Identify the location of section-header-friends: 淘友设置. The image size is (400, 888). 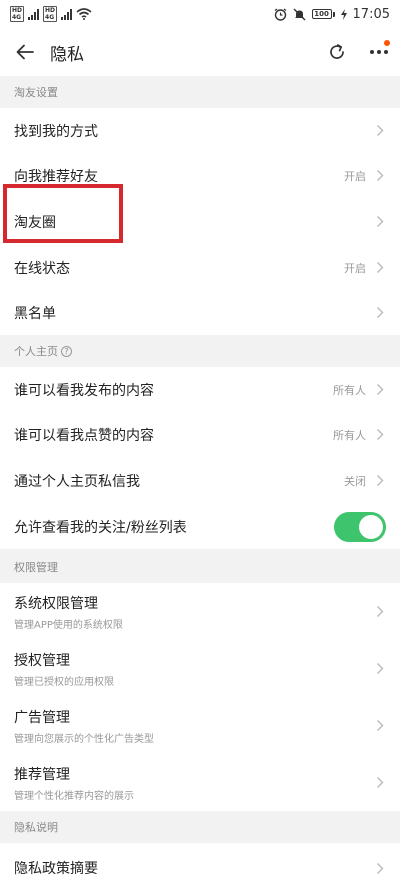
(200, 92).